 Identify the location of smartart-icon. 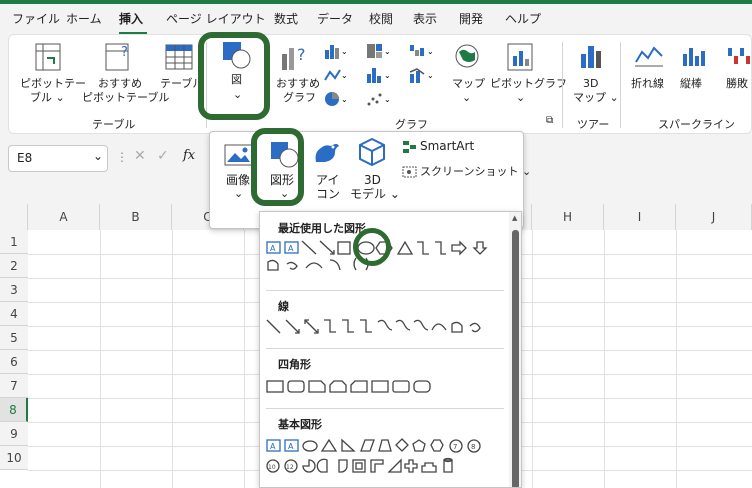
(410, 147).